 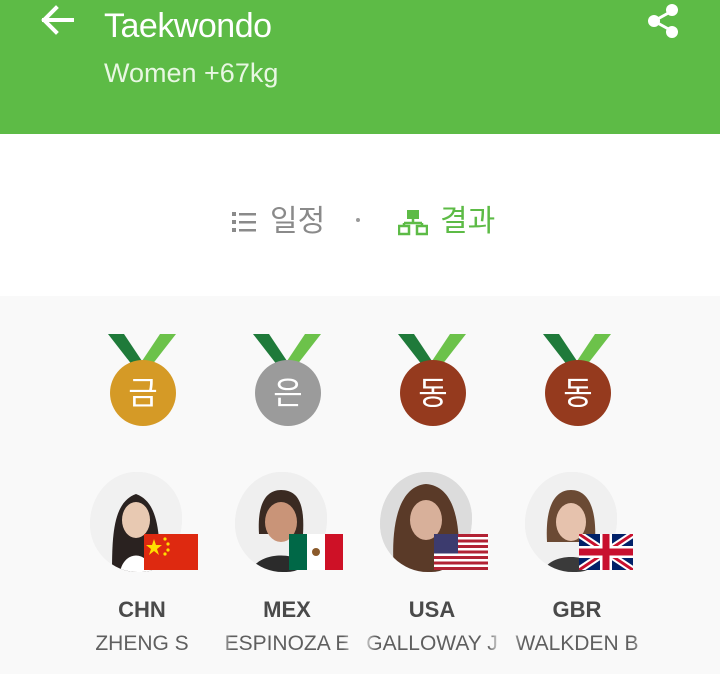 I want to click on athlete-name: ESPINOZA E, so click(x=287, y=644).